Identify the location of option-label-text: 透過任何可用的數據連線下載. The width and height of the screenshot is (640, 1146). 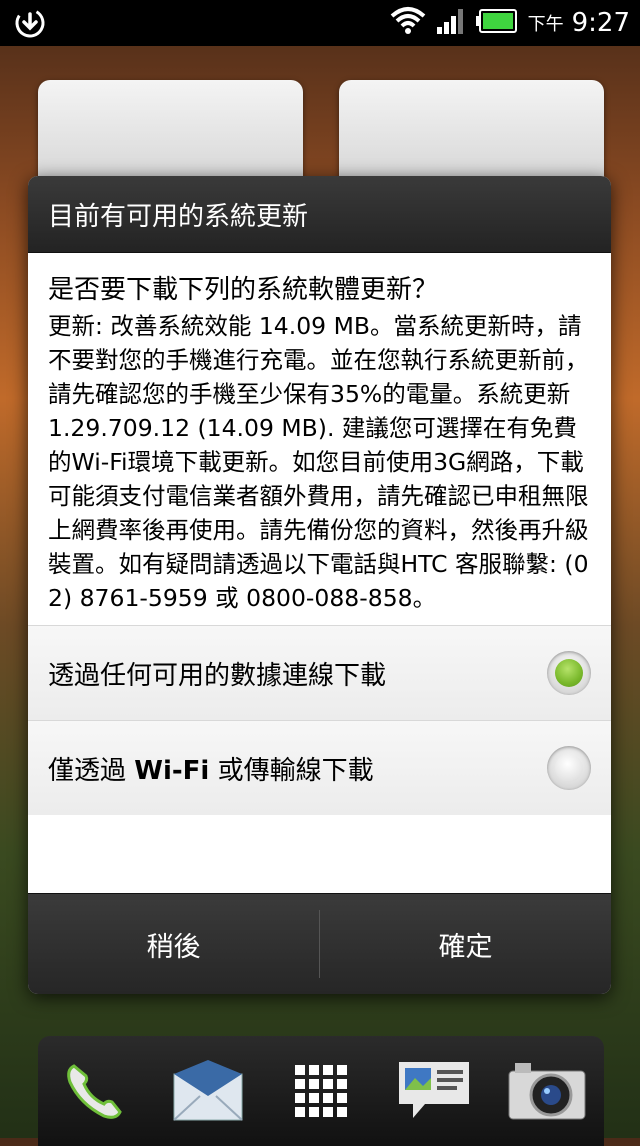
(217, 675).